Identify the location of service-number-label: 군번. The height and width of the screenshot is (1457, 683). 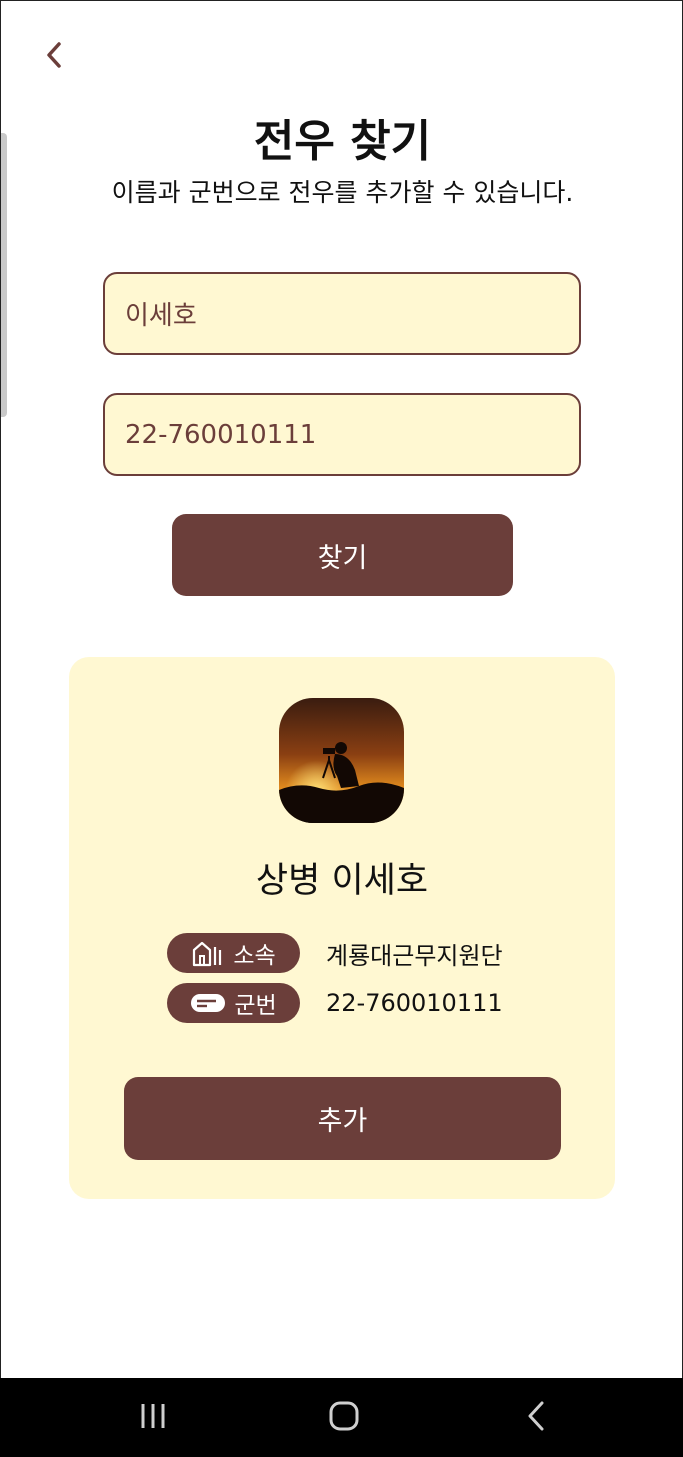
(255, 1006).